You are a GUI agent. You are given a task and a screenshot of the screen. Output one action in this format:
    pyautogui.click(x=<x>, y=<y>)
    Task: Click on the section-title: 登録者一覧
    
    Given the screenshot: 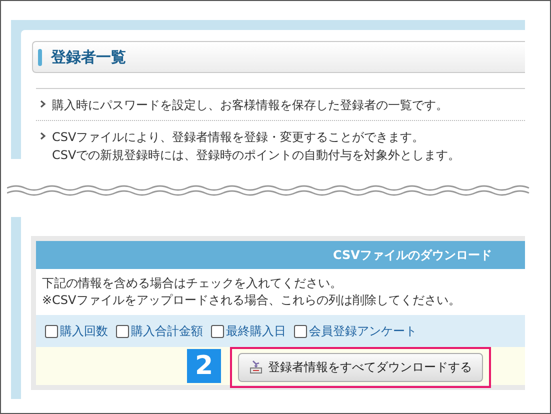 What is the action you would take?
    pyautogui.click(x=88, y=57)
    